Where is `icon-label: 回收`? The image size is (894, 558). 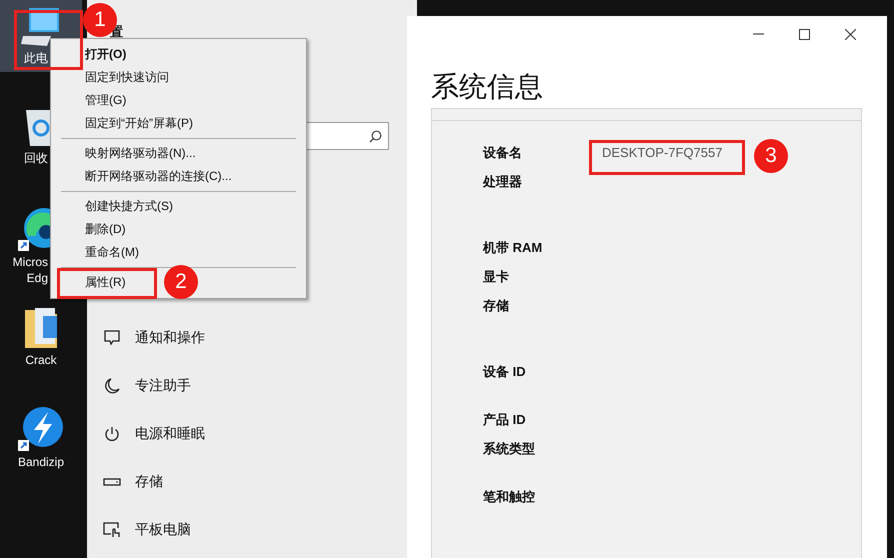 icon-label: 回收 is located at coordinates (35, 158).